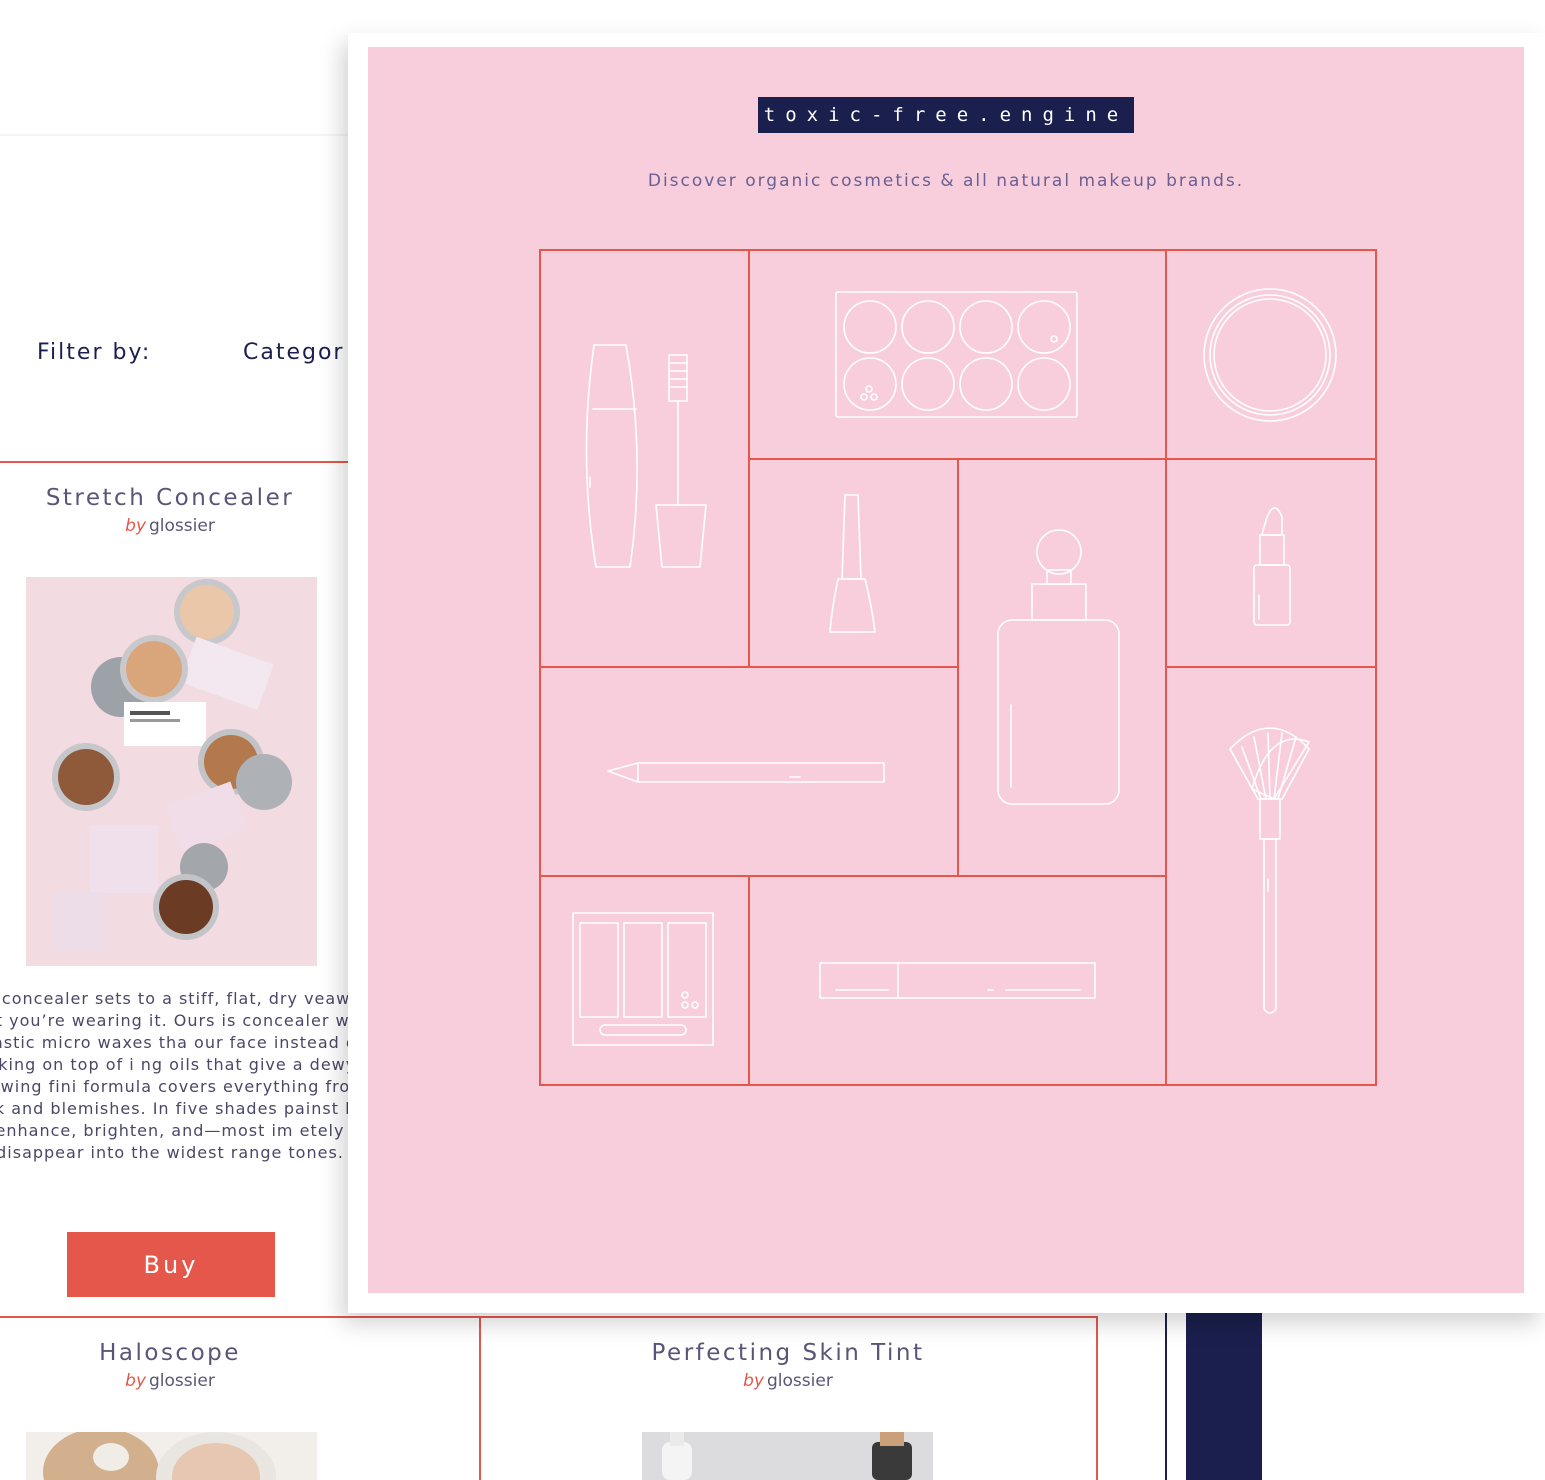  I want to click on makeup-brush-icon, so click(1269, 870).